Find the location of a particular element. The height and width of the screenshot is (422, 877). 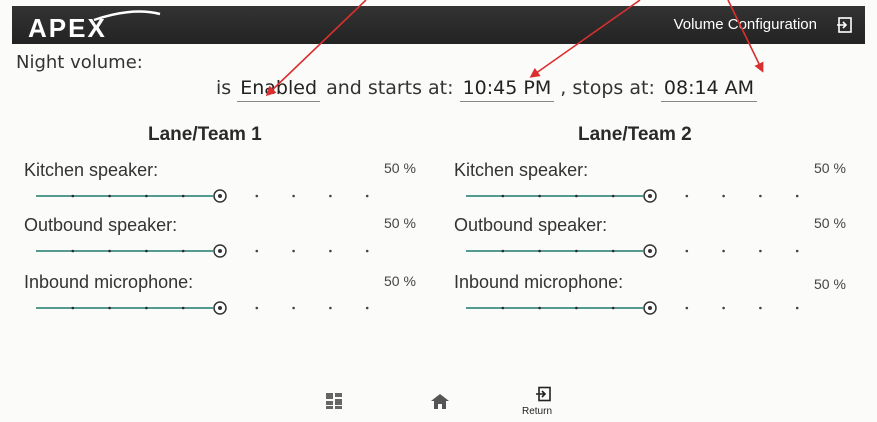

home-icon is located at coordinates (440, 401).